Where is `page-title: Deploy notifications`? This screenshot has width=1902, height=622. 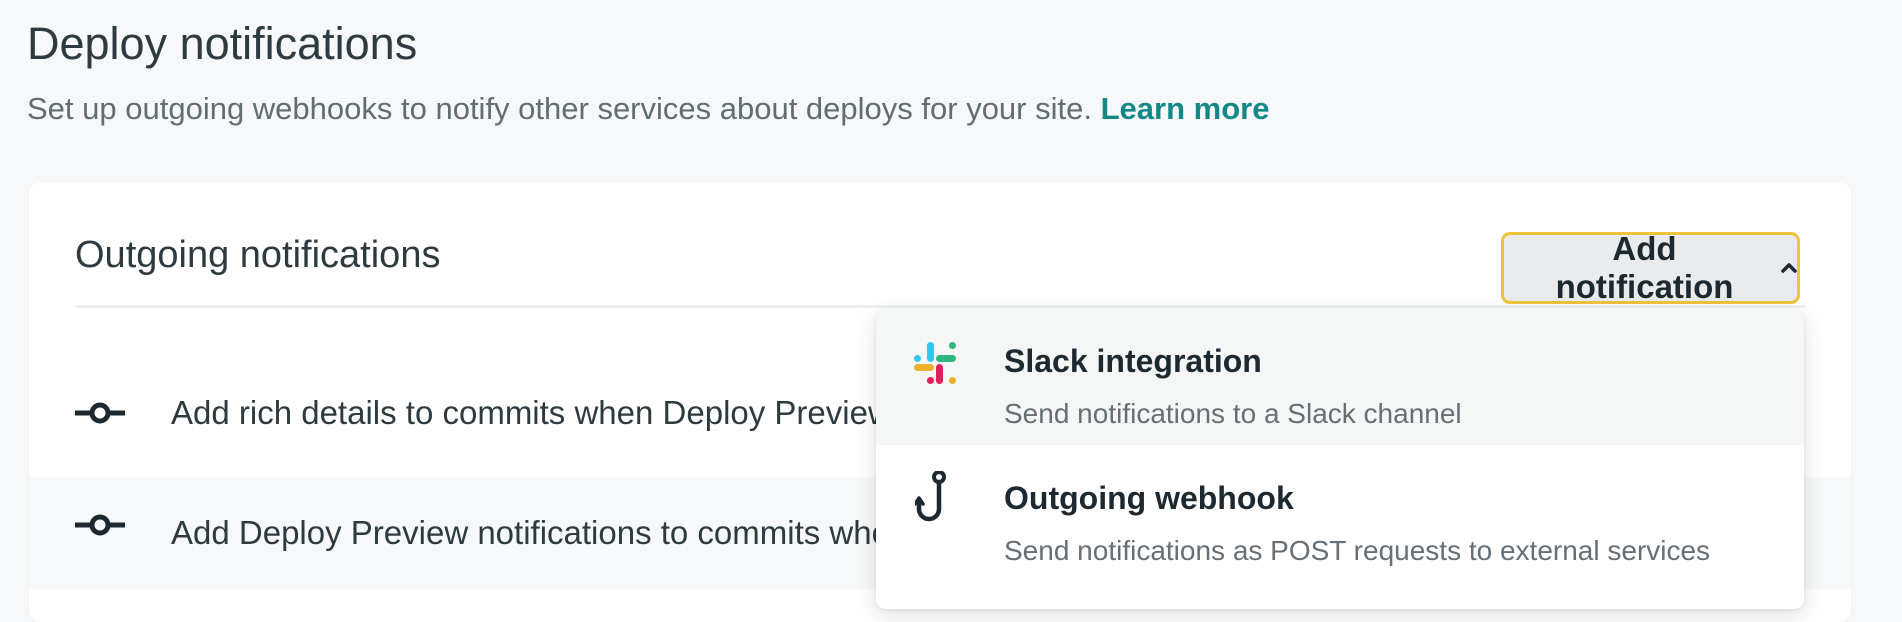
page-title: Deploy notifications is located at coordinates (222, 43).